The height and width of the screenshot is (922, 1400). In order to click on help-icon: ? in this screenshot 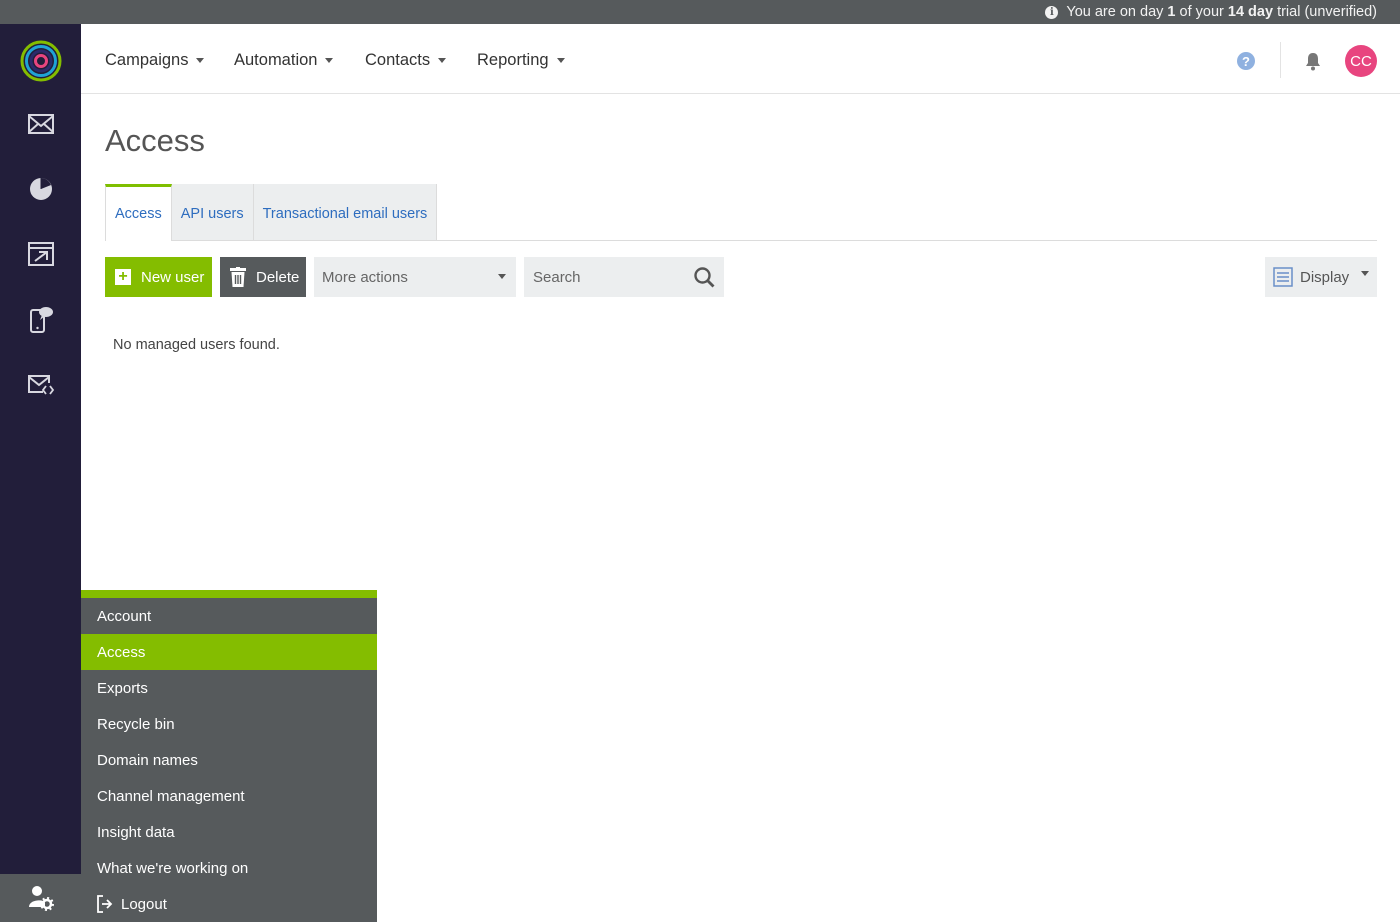, I will do `click(1246, 61)`.